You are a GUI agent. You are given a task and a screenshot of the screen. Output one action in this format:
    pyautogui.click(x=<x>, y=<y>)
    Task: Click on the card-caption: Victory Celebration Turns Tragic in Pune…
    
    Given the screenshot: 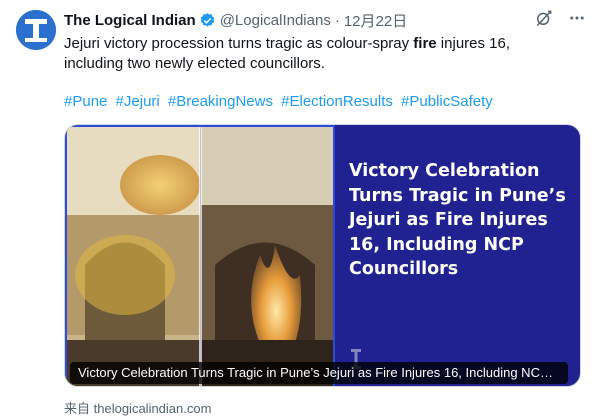 What is the action you would take?
    pyautogui.click(x=319, y=373)
    